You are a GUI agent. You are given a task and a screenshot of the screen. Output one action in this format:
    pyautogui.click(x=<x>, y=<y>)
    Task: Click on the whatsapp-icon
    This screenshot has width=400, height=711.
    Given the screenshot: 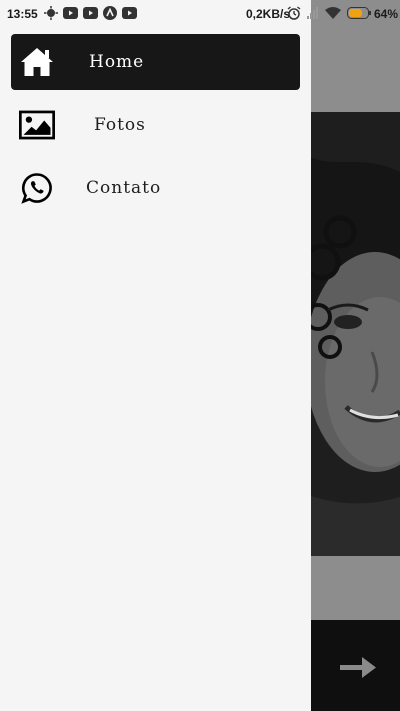 What is the action you would take?
    pyautogui.click(x=37, y=188)
    